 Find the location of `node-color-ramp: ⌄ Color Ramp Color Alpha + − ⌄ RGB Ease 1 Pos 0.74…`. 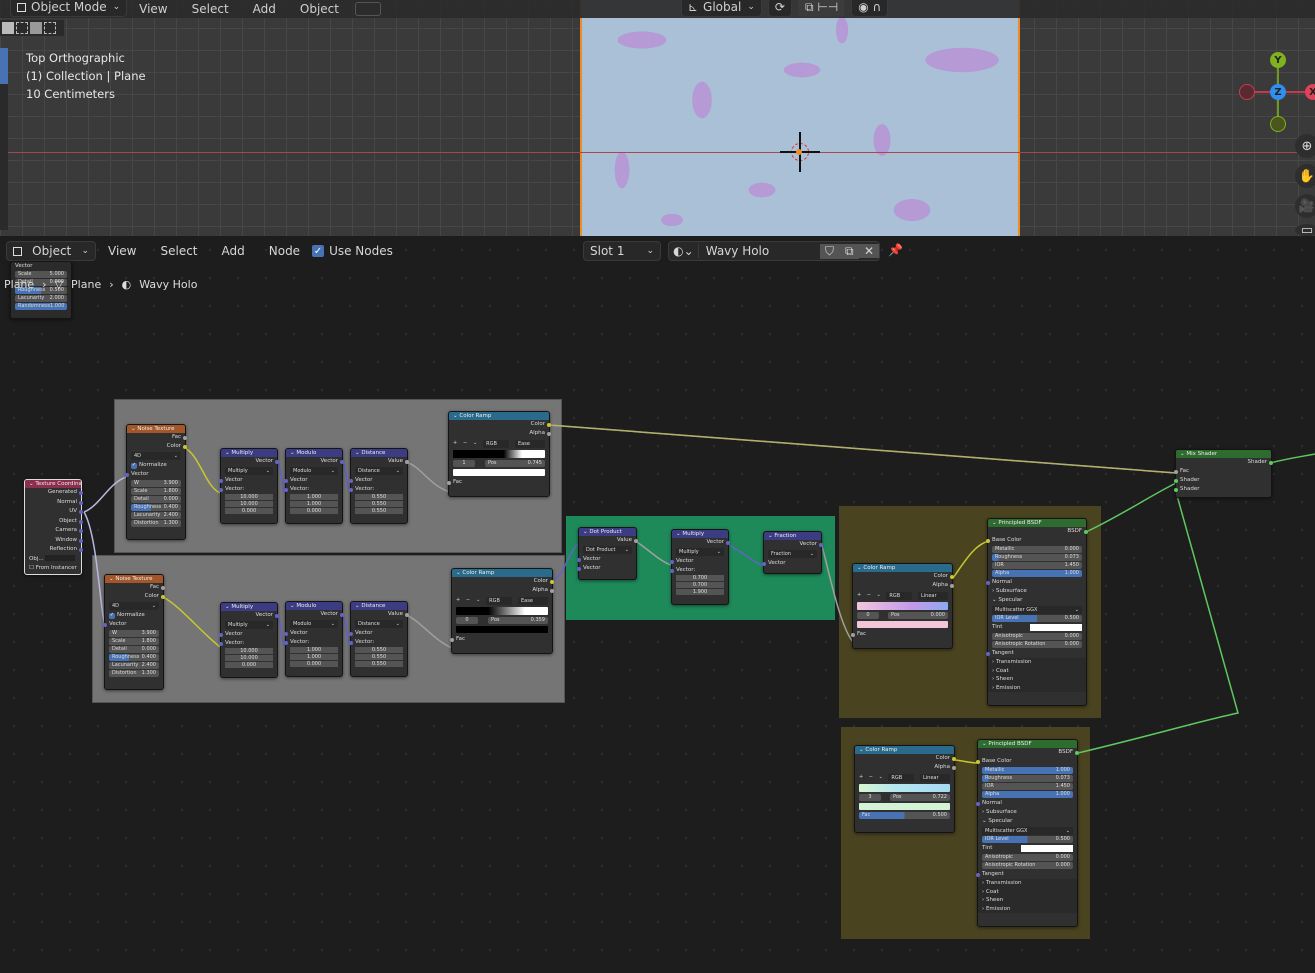

node-color-ramp: ⌄ Color Ramp Color Alpha + − ⌄ RGB Ease 1 Pos 0.74… is located at coordinates (499, 454).